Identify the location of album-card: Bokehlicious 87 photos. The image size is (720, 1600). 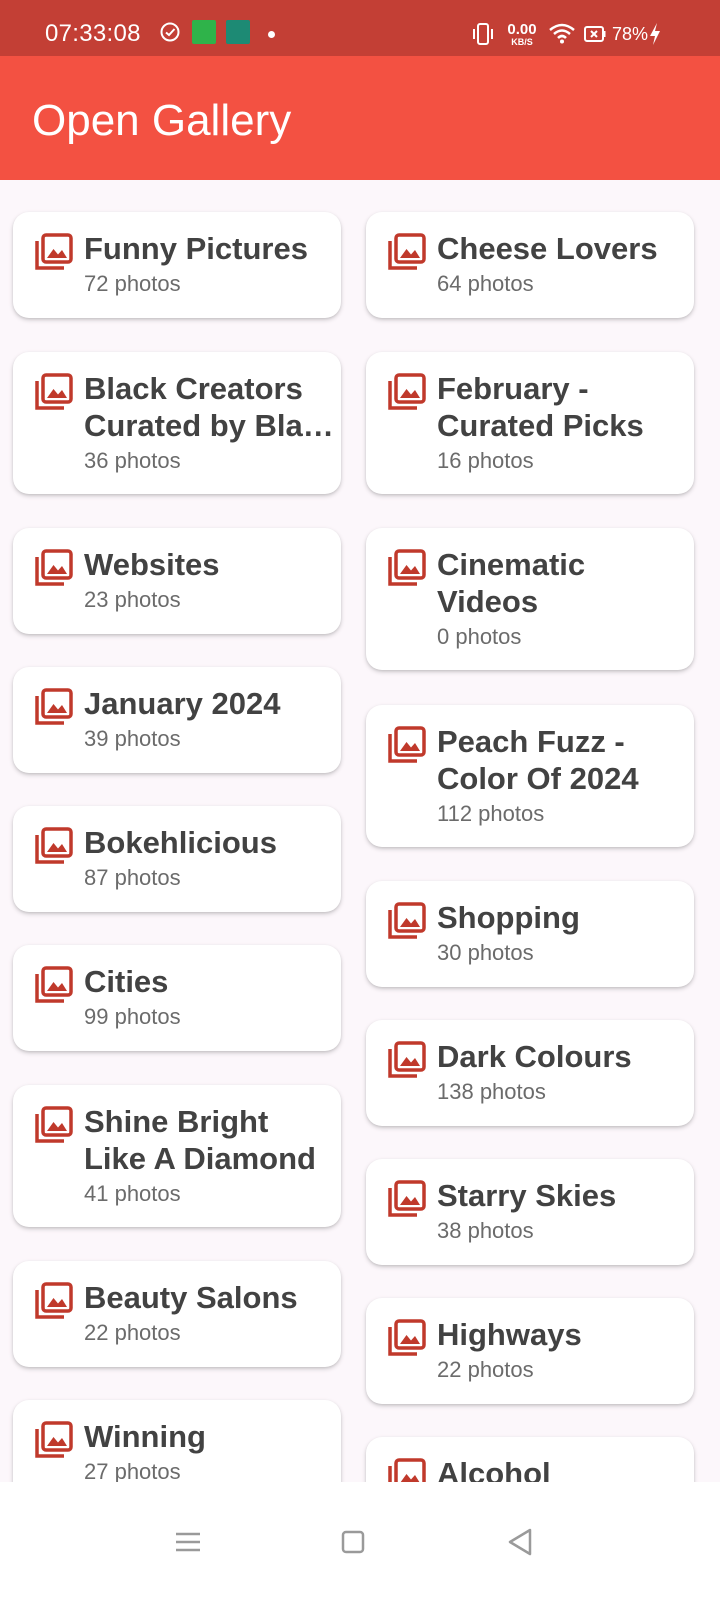
(177, 859).